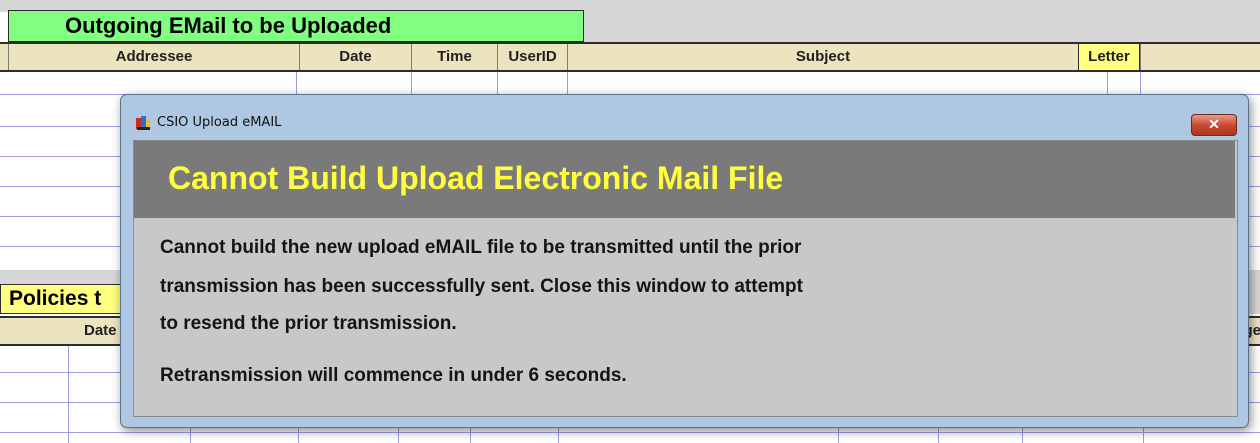  I want to click on section-title-outgoing-email: Outgoing EMail to be Uploaded, so click(296, 26).